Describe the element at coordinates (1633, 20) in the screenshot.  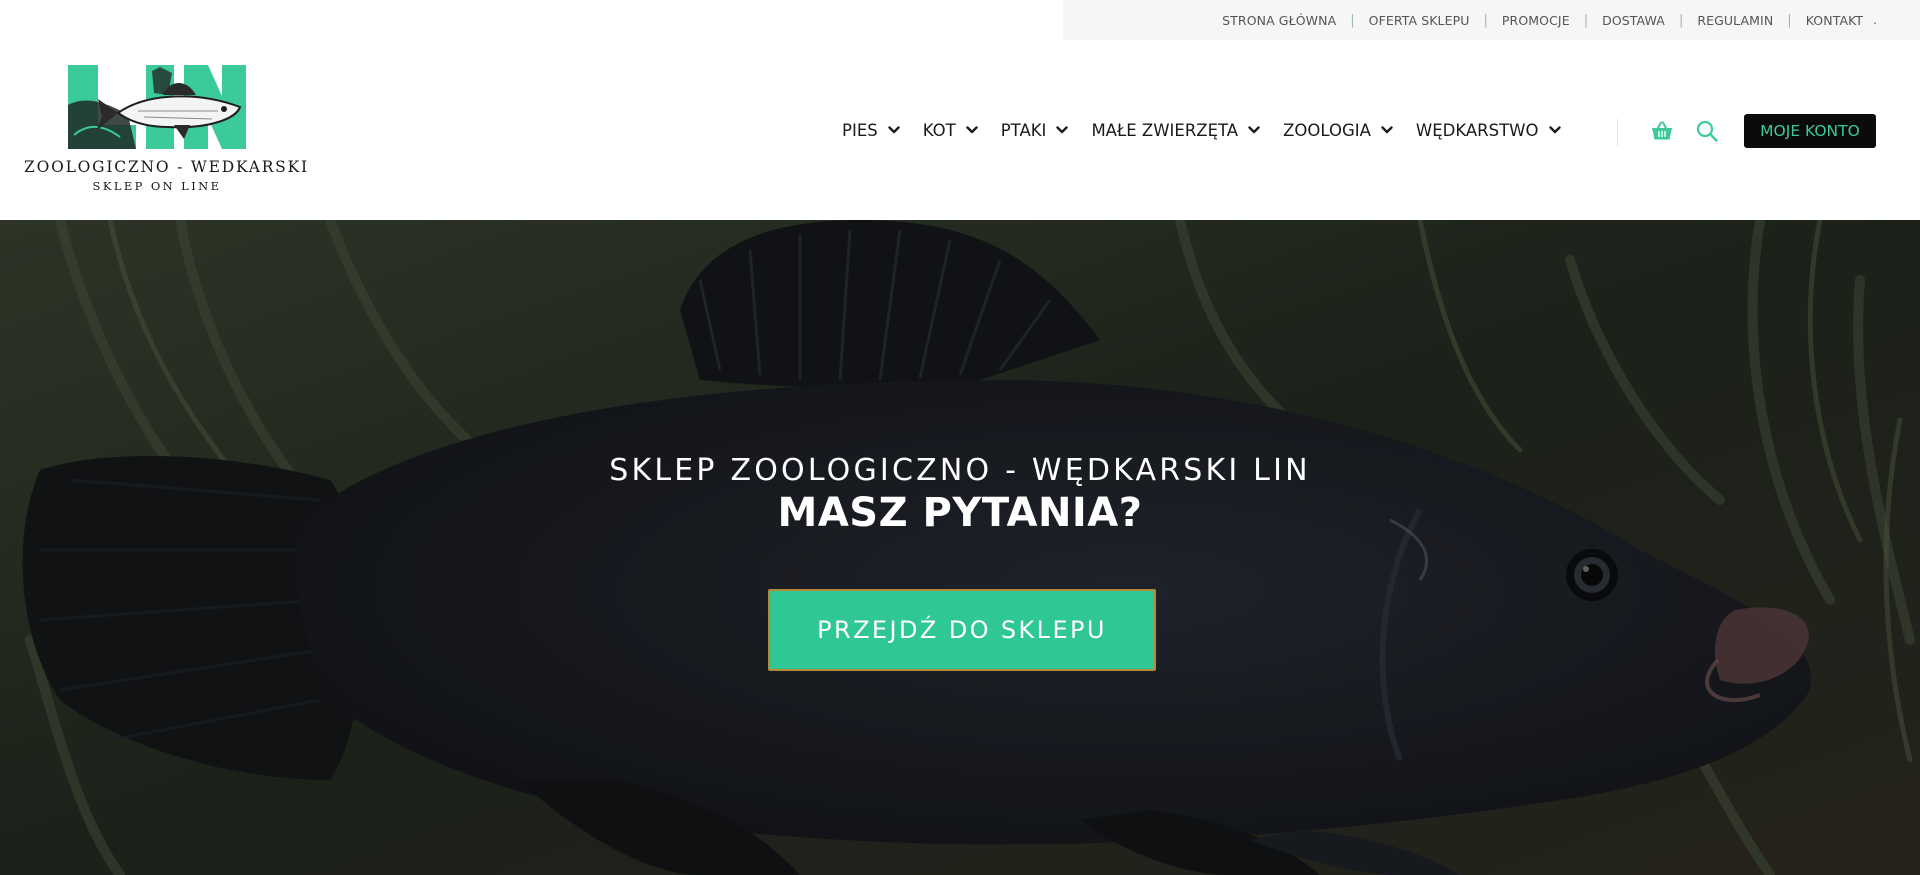
I see `top-link-delivery: DOSTAWA` at that location.